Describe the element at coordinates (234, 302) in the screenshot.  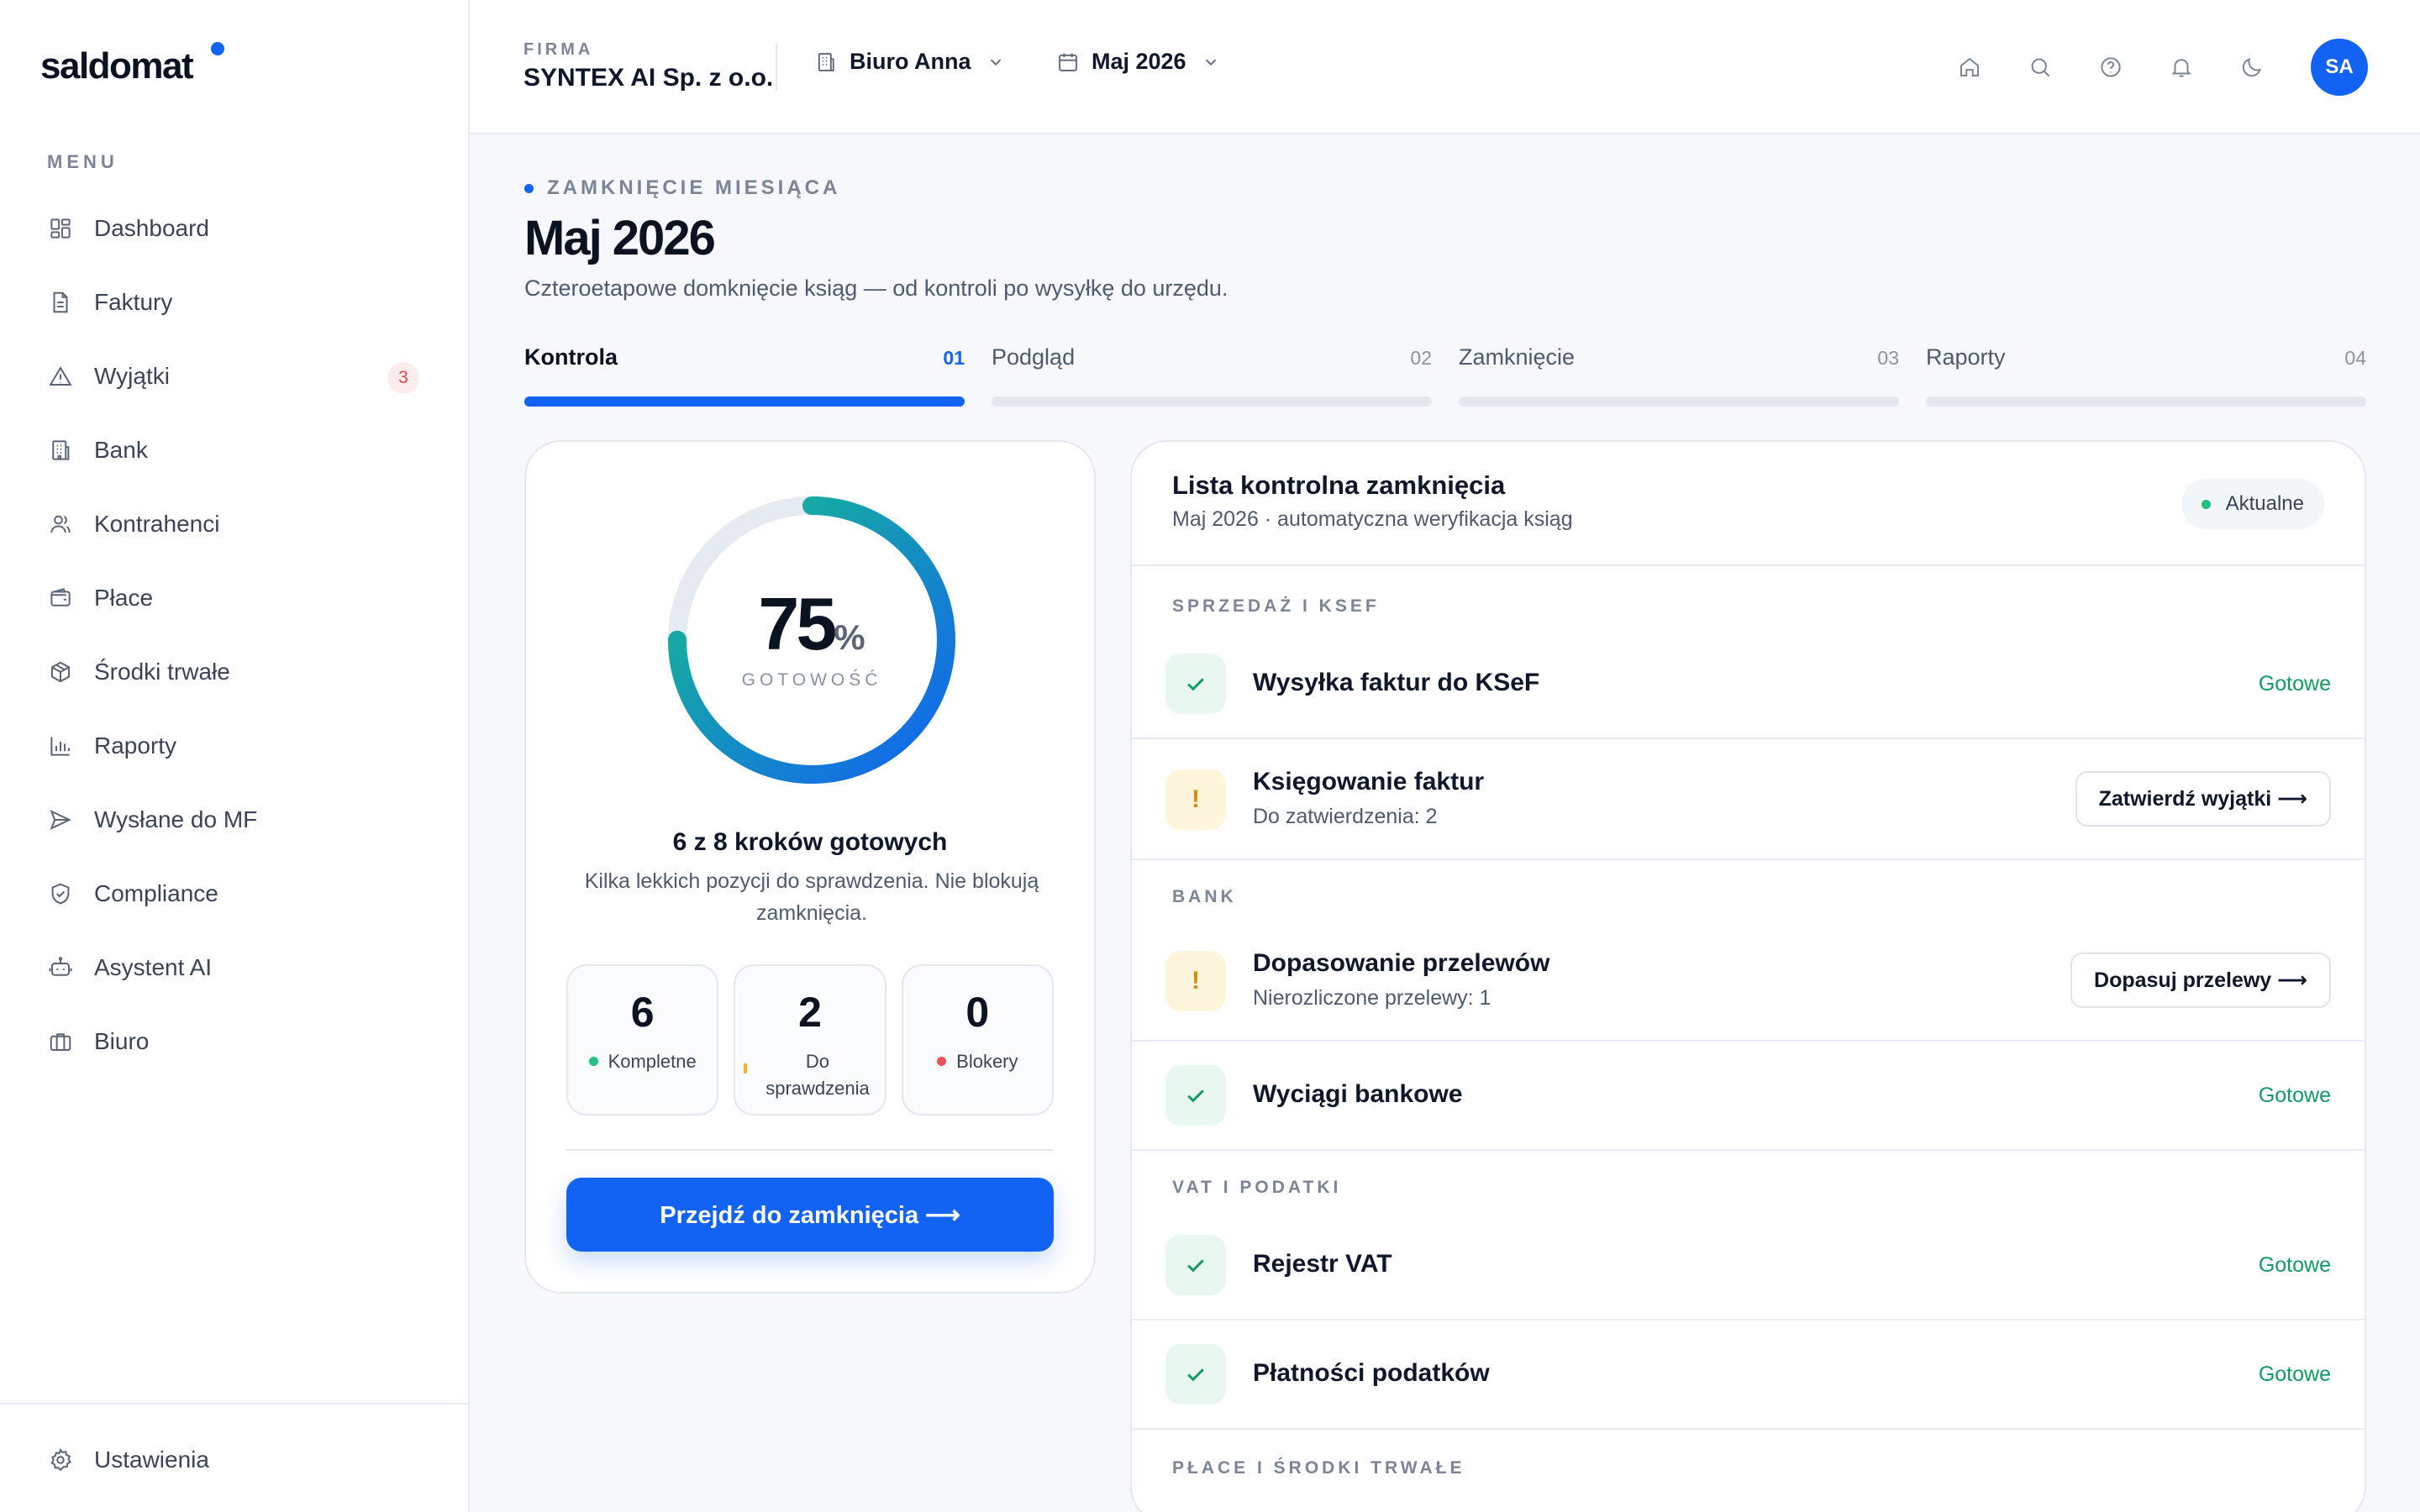
I see `sidebar-item-faktury: Faktury` at that location.